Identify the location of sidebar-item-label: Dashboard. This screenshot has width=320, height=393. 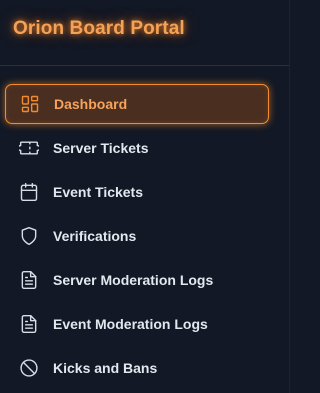
(91, 104).